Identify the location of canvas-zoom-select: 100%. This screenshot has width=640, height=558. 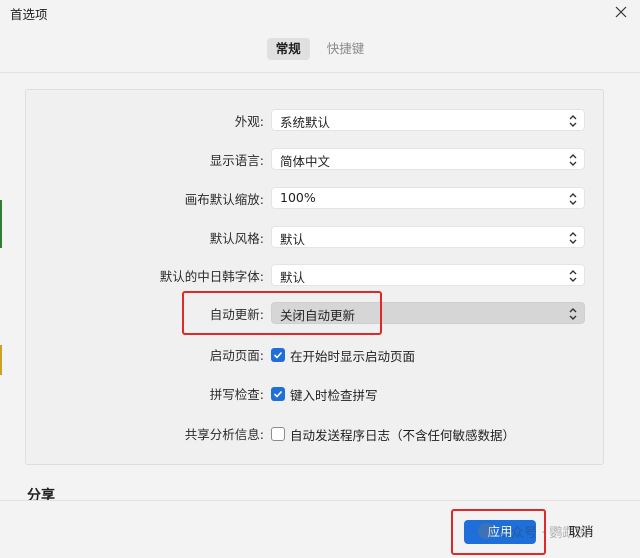
(428, 198).